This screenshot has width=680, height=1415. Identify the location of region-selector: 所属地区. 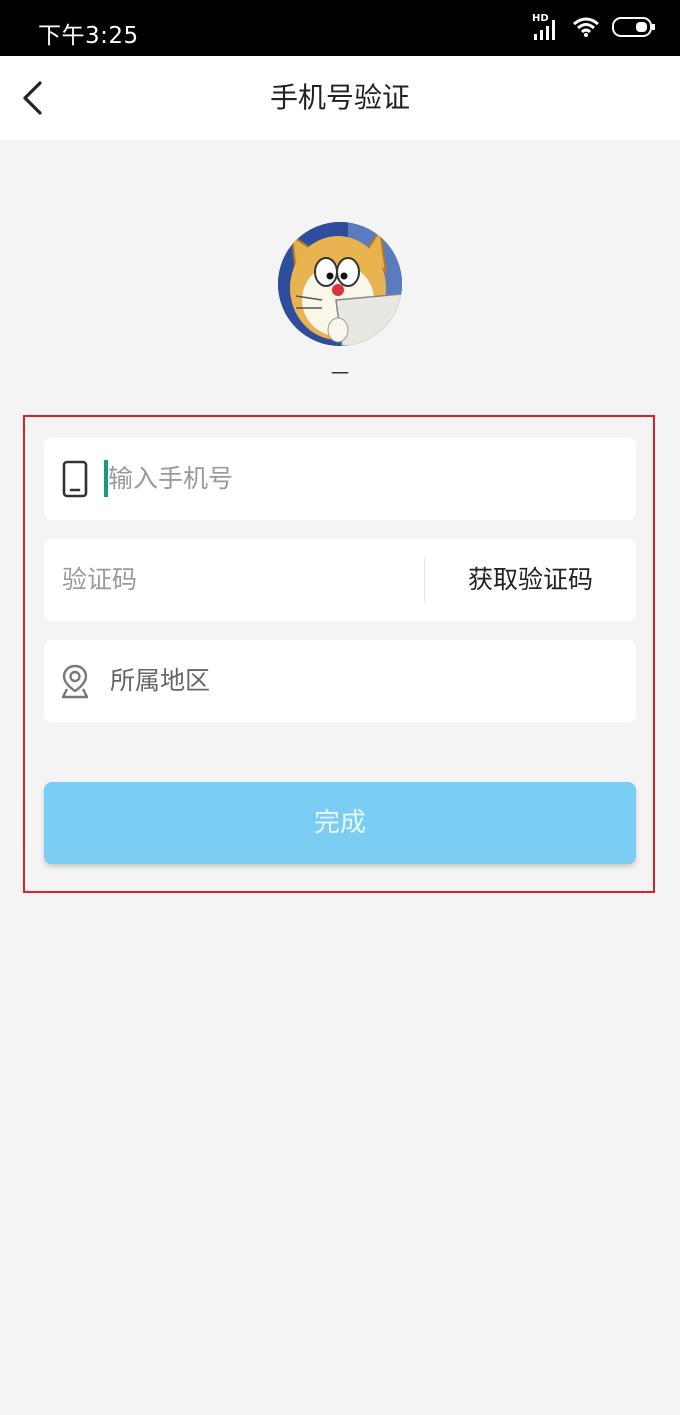
(160, 681).